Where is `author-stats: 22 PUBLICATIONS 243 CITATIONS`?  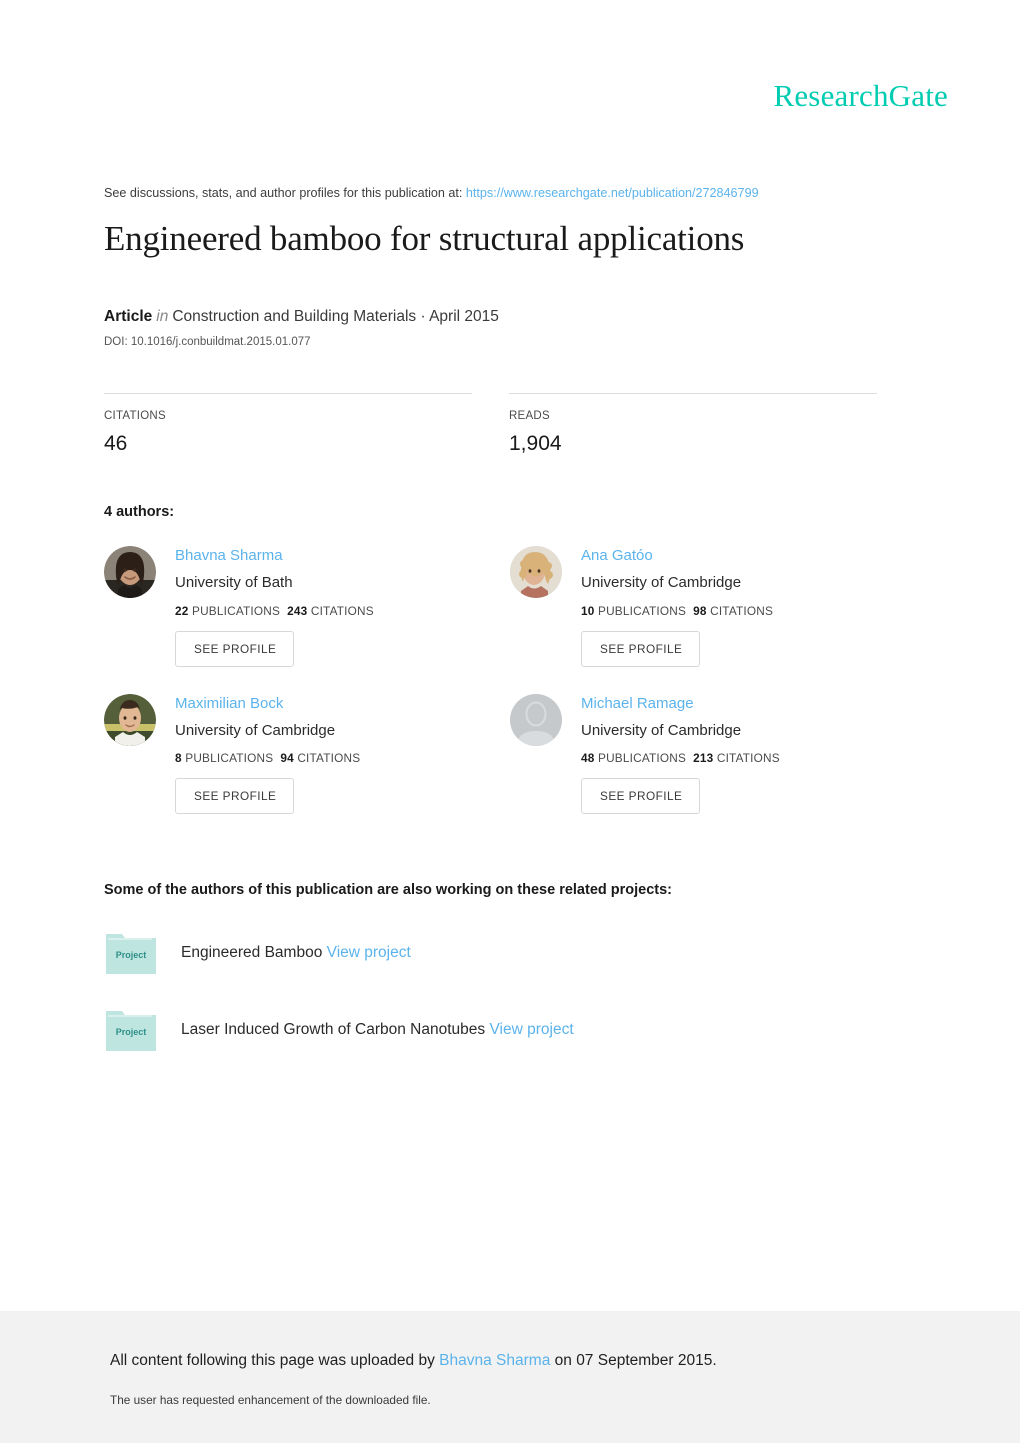 author-stats: 22 PUBLICATIONS 243 CITATIONS is located at coordinates (274, 611).